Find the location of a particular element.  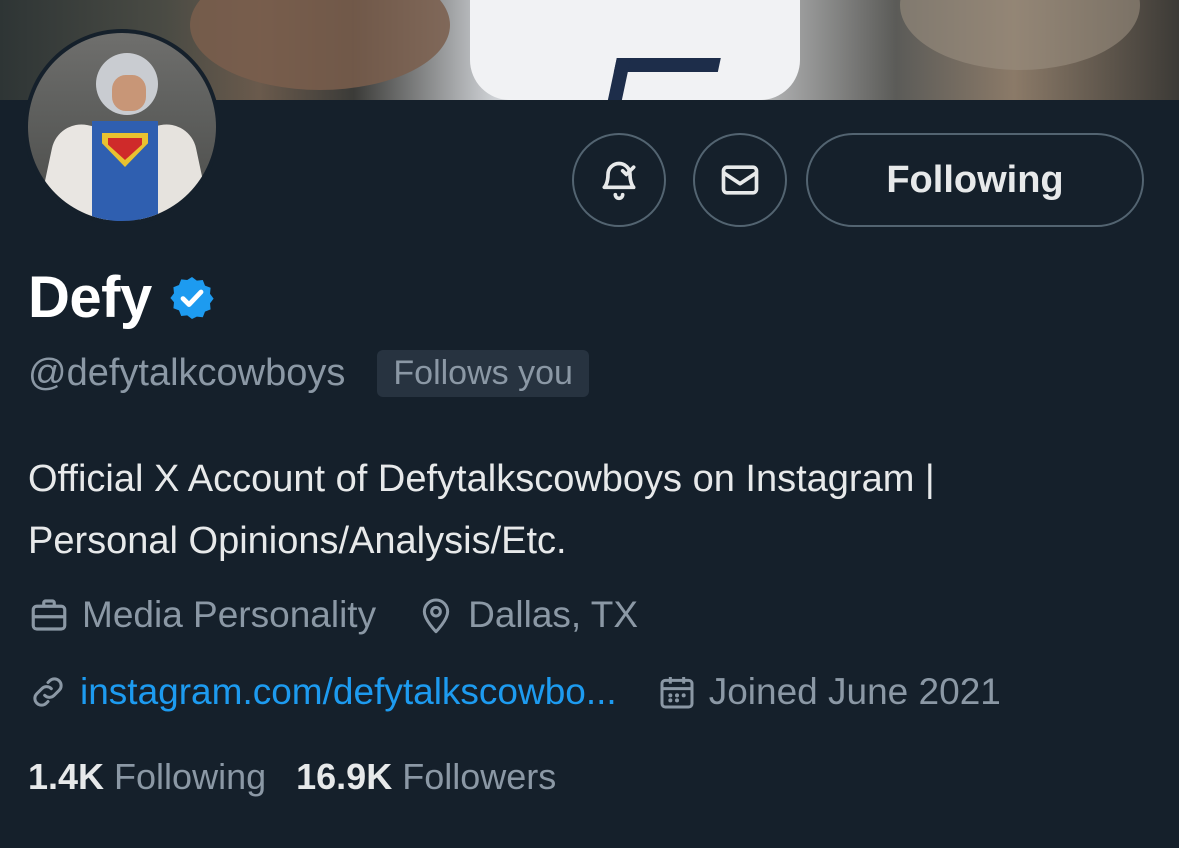

category-text: Media Personality is located at coordinates (229, 614).